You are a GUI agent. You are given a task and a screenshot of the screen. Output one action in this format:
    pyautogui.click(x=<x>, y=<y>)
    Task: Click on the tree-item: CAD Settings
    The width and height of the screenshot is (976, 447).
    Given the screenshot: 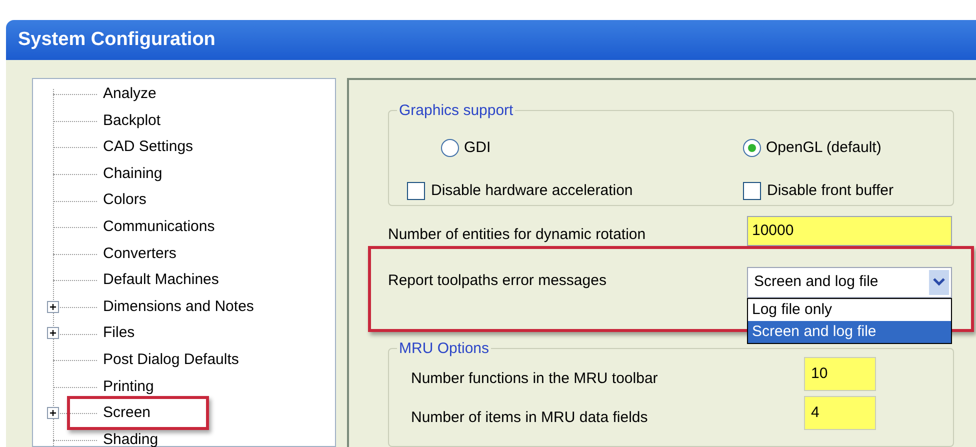 What is the action you would take?
    pyautogui.click(x=148, y=147)
    